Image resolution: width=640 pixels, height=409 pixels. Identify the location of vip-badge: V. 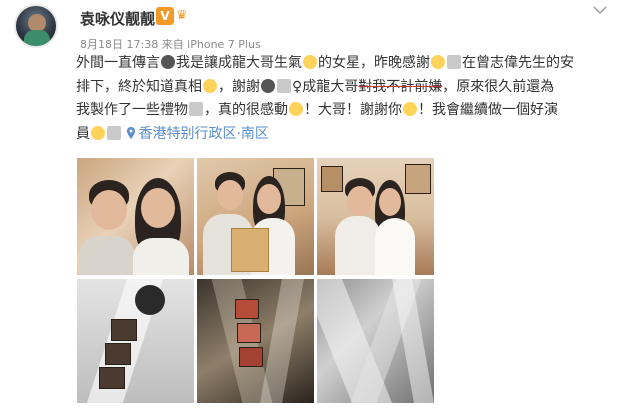
(165, 16).